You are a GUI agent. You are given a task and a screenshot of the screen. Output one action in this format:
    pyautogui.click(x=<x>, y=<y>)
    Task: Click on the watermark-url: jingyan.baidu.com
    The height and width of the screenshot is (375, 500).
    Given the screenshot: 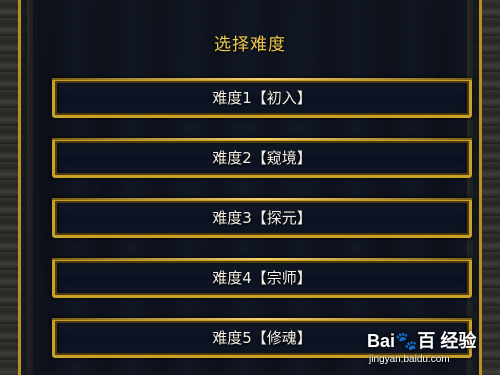 What is the action you would take?
    pyautogui.click(x=409, y=359)
    